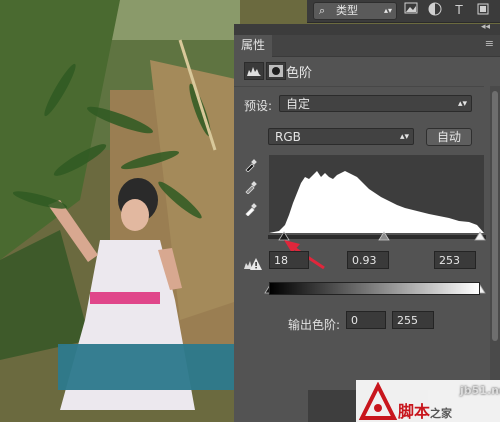  I want to click on watermark-logo, so click(378, 401).